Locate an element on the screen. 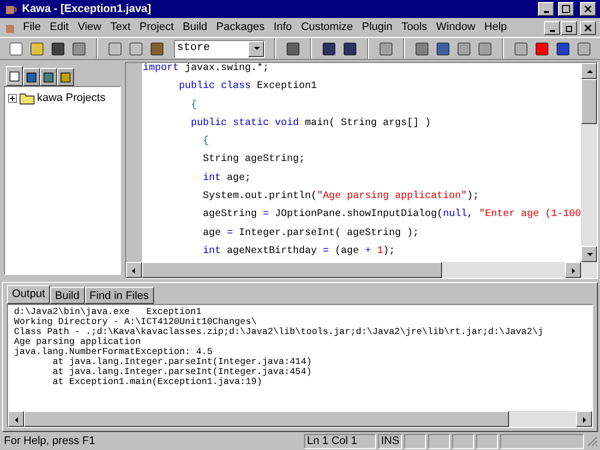  output-line: Age parsing application is located at coordinates (77, 342).